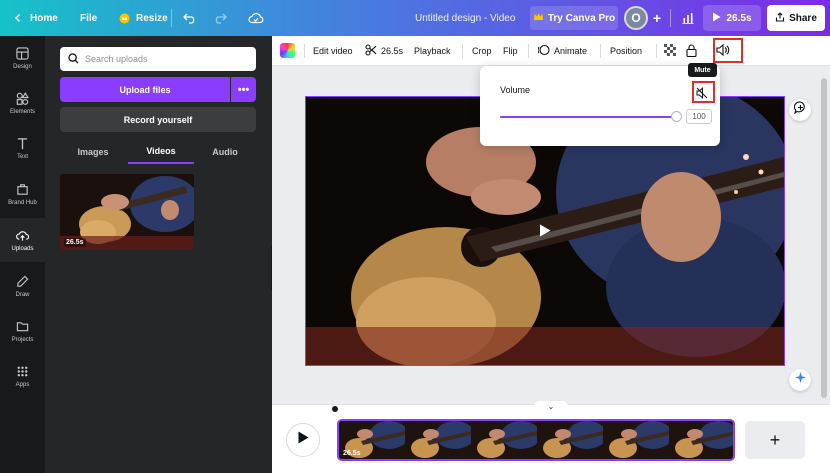  I want to click on crop-label: Crop, so click(482, 51).